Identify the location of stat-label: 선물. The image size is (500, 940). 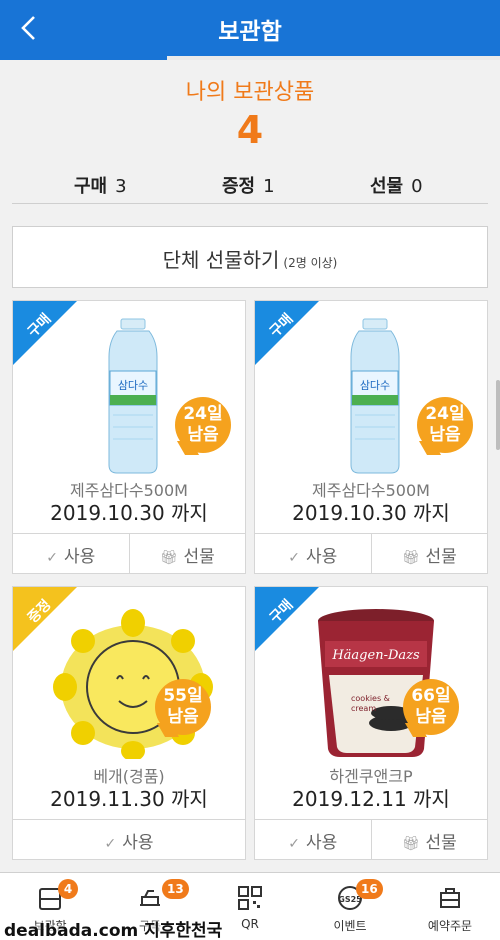
(387, 186).